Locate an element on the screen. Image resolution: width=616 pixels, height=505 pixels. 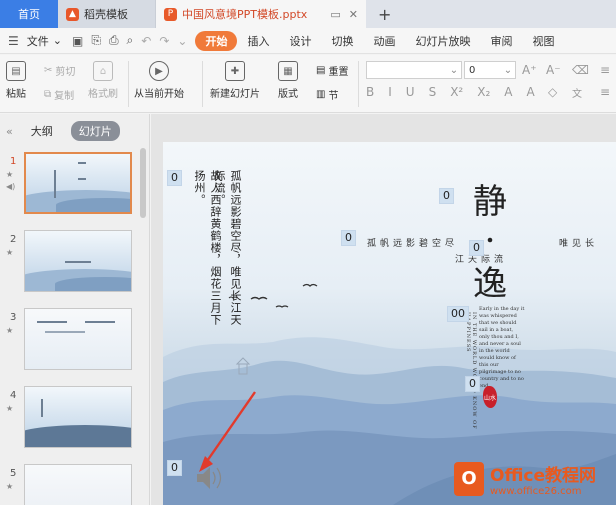
save-icon: ▣ is located at coordinates (77, 41).